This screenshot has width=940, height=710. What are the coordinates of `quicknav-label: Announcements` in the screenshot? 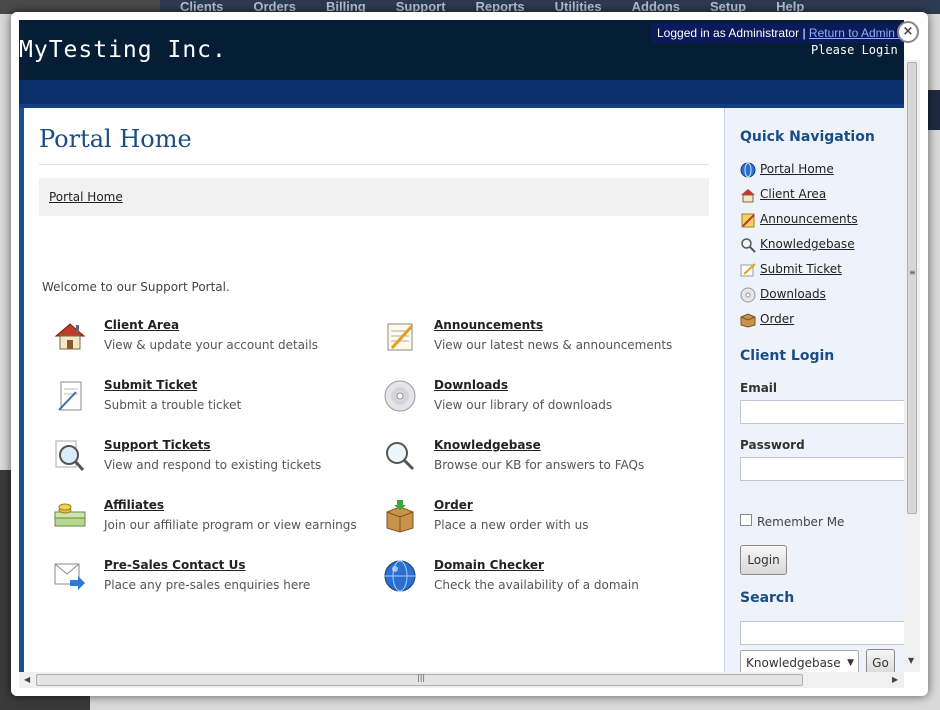 It's located at (809, 219).